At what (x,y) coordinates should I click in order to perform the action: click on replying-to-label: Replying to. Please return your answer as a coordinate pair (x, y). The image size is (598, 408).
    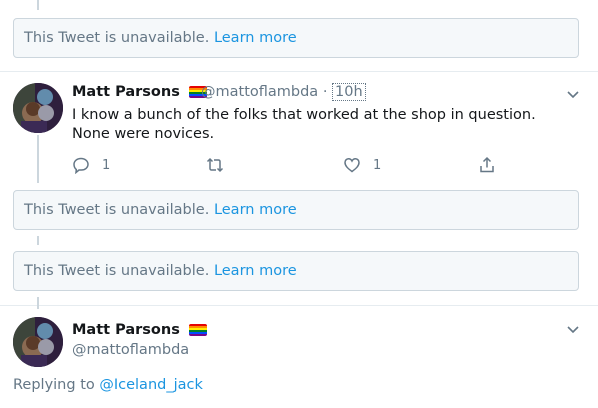
    Looking at the image, I should click on (54, 385).